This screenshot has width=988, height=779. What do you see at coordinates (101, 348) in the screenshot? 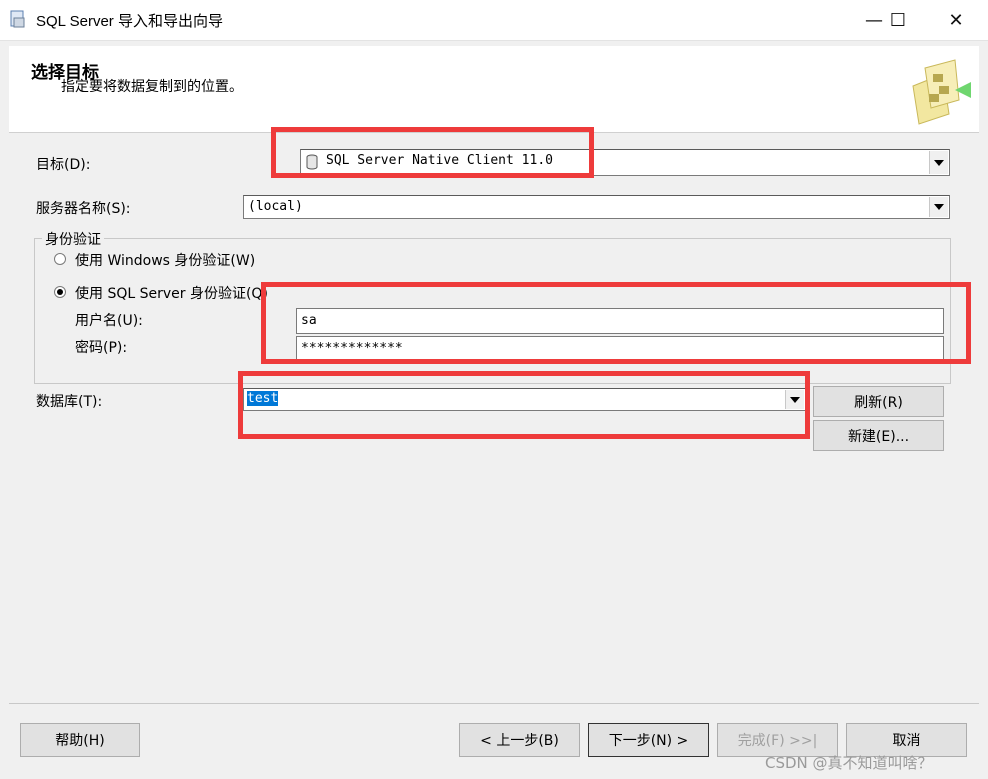
I see `password-label: 密码(P):` at bounding box center [101, 348].